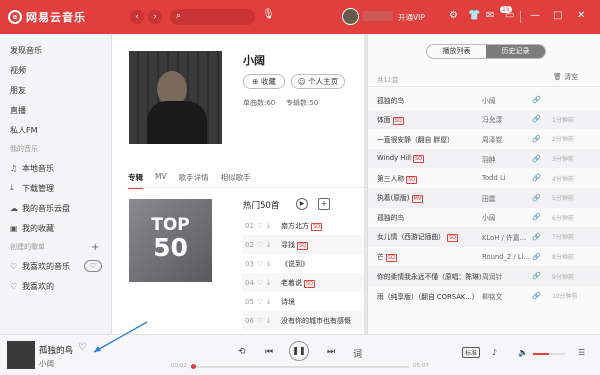 This screenshot has height=375, width=600. Describe the element at coordinates (471, 352) in the screenshot. I see `quality-badge: 标准` at that location.